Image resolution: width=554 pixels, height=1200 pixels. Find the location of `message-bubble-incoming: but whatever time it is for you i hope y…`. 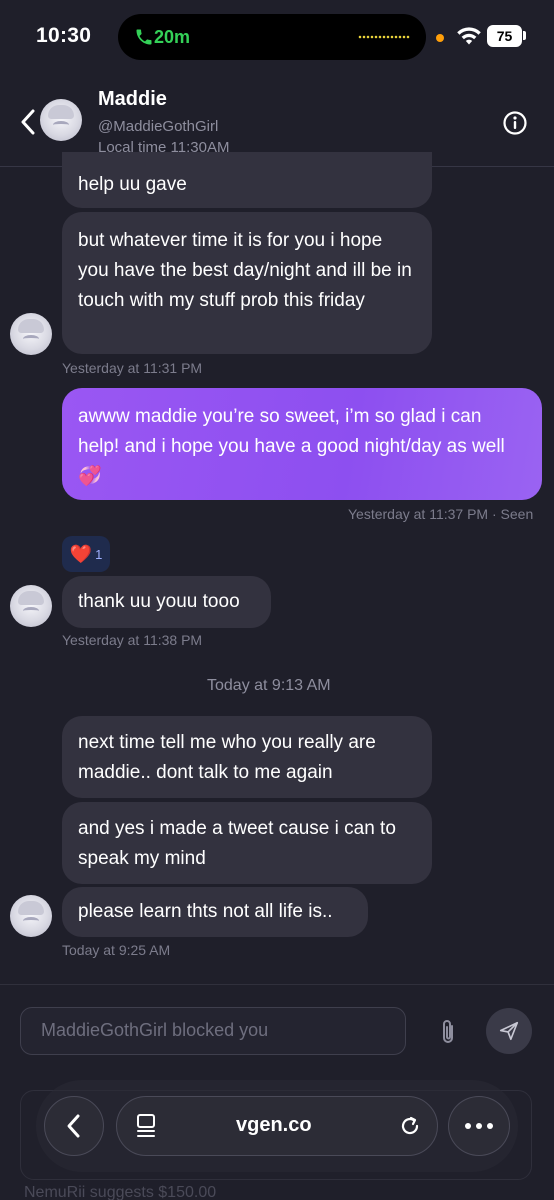

message-bubble-incoming: but whatever time it is for you i hope y… is located at coordinates (247, 283).